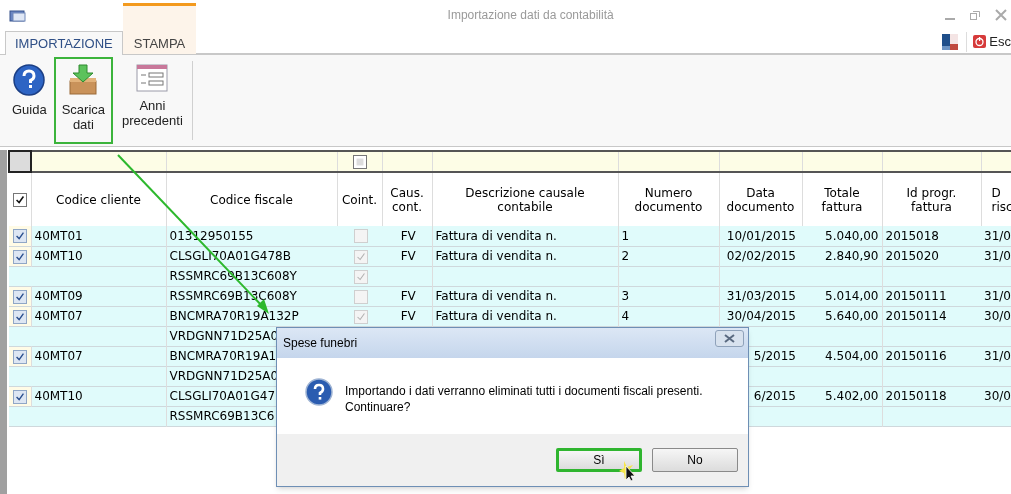  Describe the element at coordinates (996, 199) in the screenshot. I see `column-header: D risc` at that location.